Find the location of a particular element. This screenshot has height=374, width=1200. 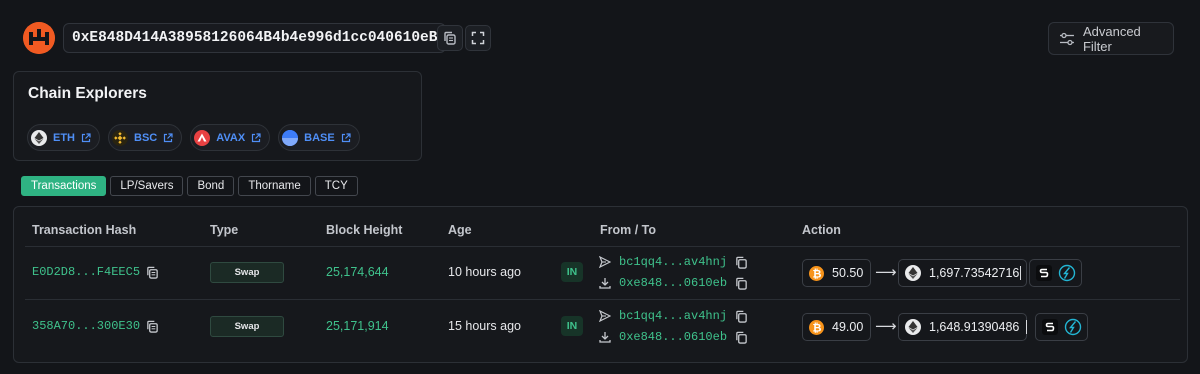

input-amount-value: 49.00 is located at coordinates (848, 327).